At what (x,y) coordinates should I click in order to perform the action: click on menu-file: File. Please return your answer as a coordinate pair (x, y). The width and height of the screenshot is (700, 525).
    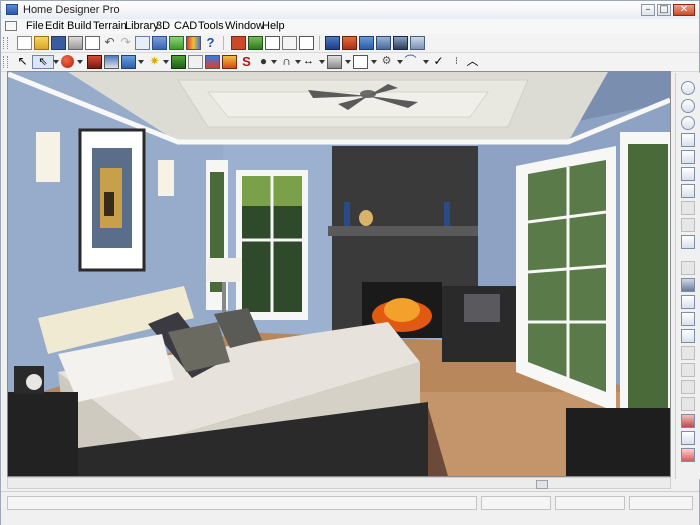
    Looking at the image, I should click on (35, 26).